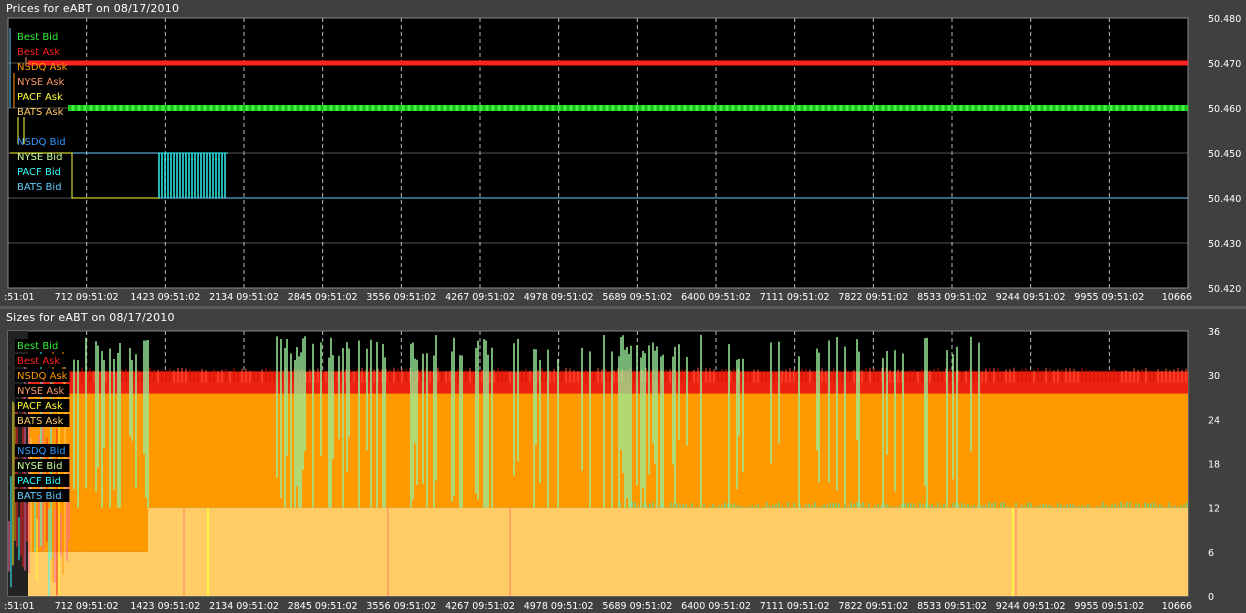 This screenshot has height=613, width=1246. What do you see at coordinates (1214, 465) in the screenshot?
I see `y-tick-label: 18` at bounding box center [1214, 465].